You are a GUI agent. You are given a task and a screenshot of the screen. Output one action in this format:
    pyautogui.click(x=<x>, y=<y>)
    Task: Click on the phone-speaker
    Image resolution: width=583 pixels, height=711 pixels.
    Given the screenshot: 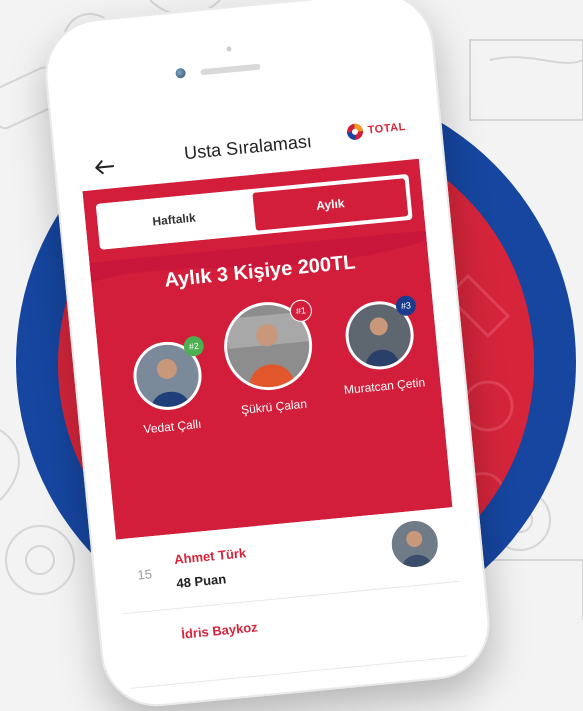 What is the action you would take?
    pyautogui.click(x=230, y=69)
    